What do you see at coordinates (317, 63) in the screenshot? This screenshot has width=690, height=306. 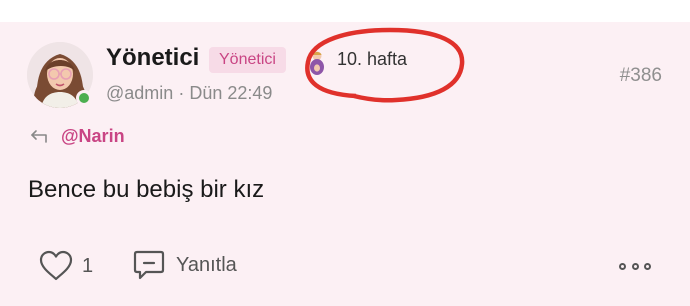 I see `baby-icon` at bounding box center [317, 63].